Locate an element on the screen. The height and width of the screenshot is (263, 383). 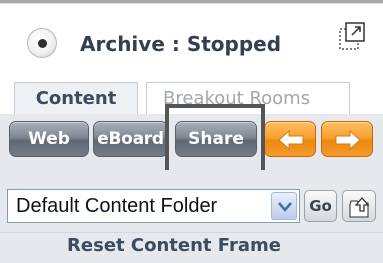
folder-up-button is located at coordinates (359, 206).